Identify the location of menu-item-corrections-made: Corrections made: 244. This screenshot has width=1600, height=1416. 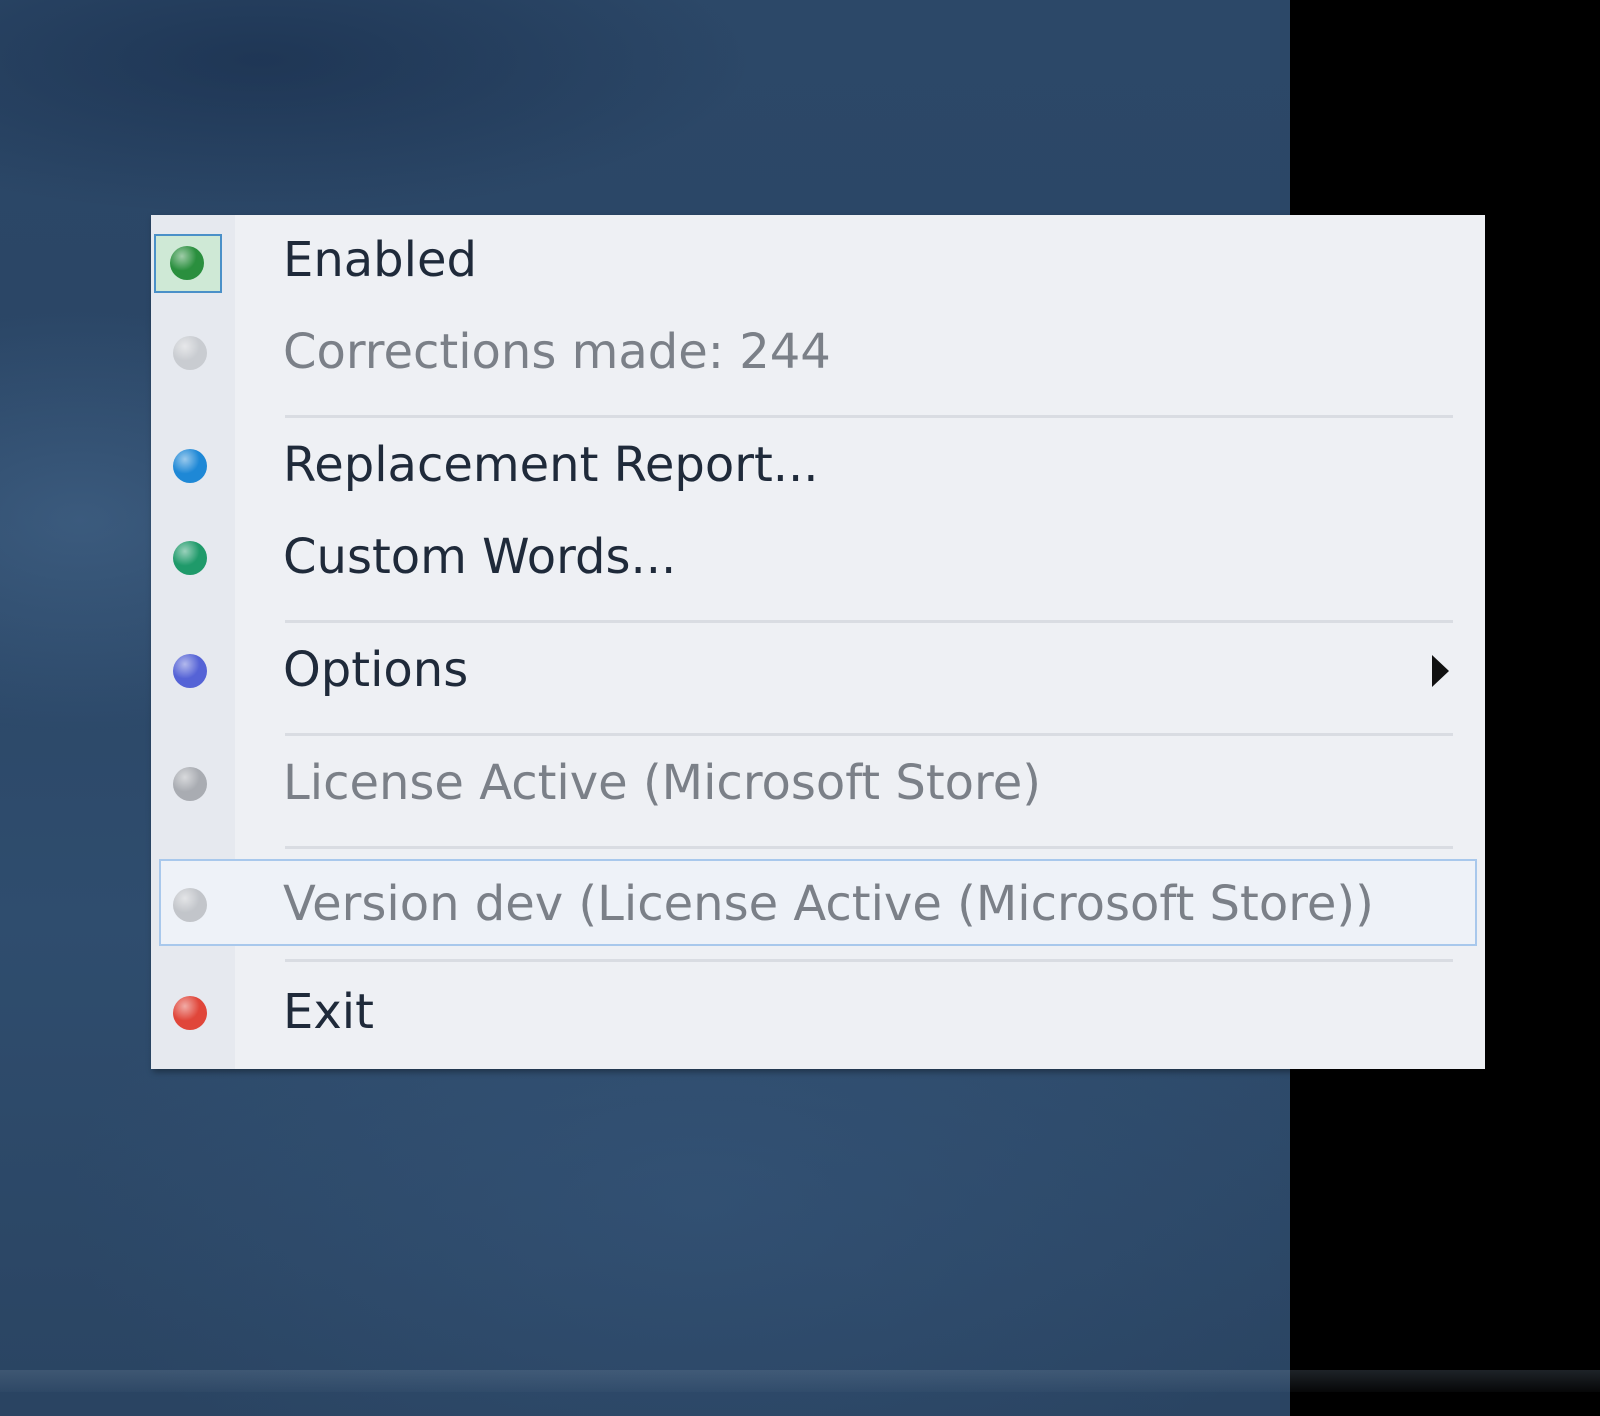
(818, 352).